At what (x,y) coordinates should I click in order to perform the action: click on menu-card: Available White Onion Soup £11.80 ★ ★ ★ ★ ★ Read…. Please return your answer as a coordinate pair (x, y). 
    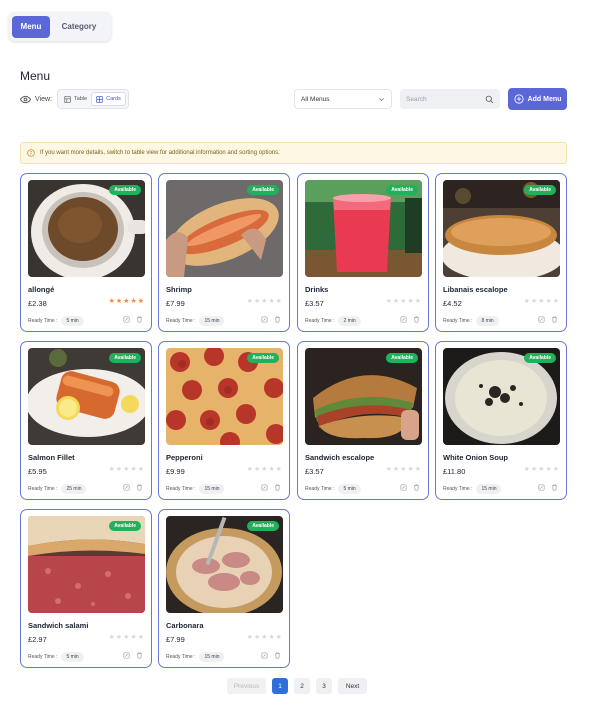
    Looking at the image, I should click on (501, 420).